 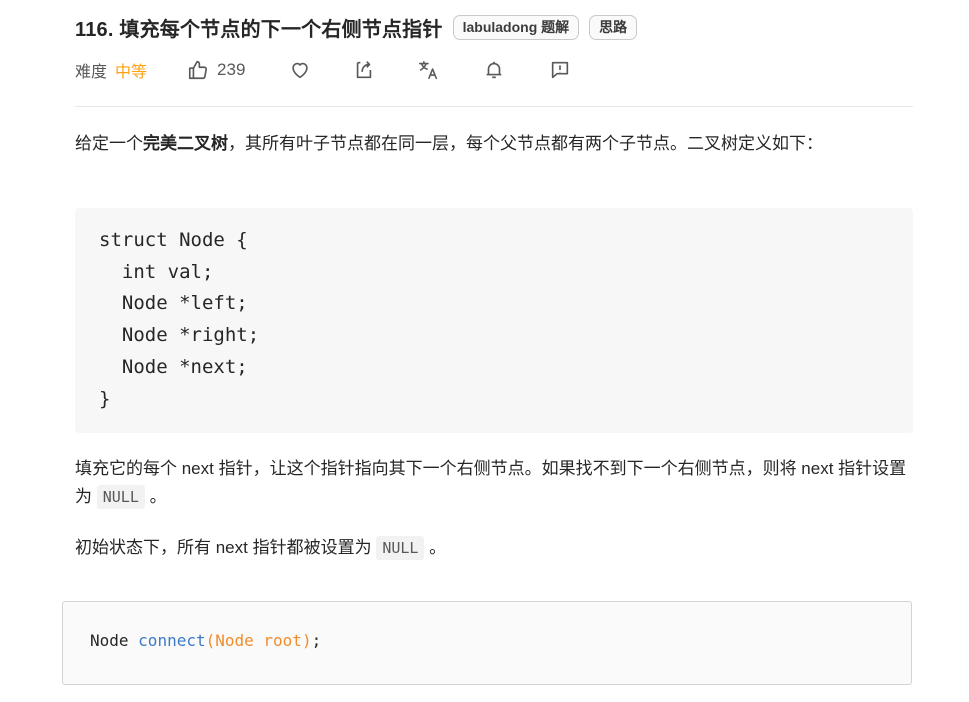 What do you see at coordinates (525, 143) in the screenshot?
I see `p1-text-post: ，其所有叶子节点都在同一层，每个父节点都有两个子节点。二叉树定义如下：` at bounding box center [525, 143].